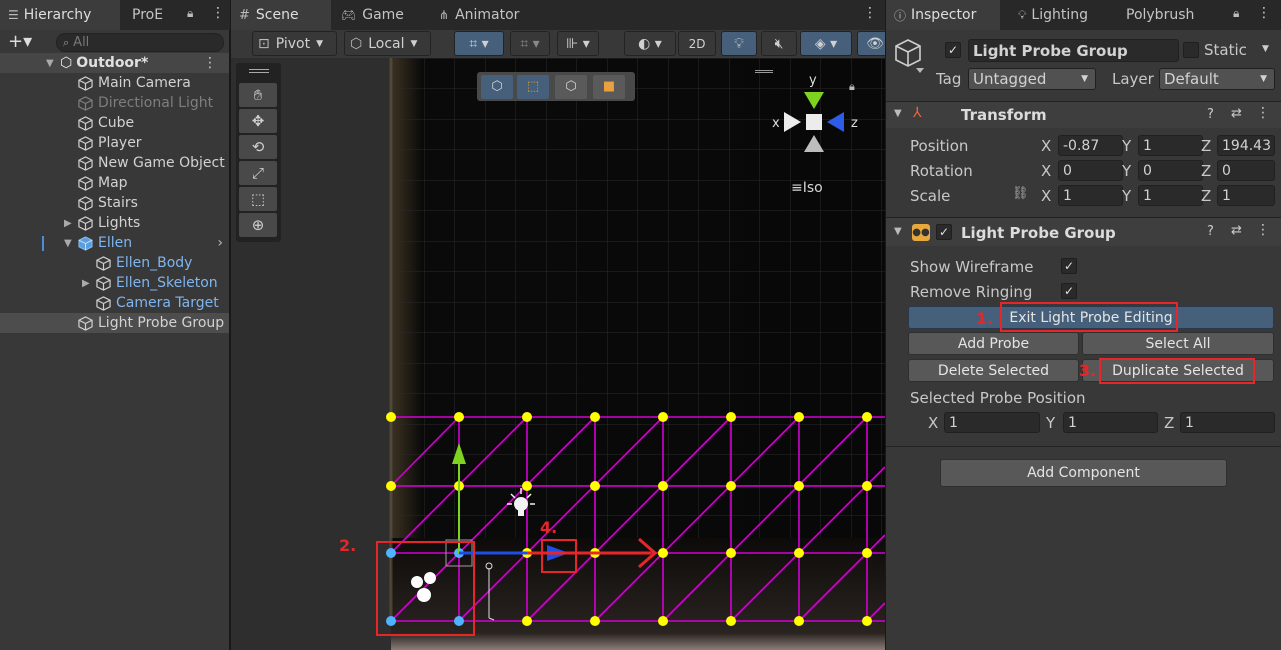 This screenshot has width=1281, height=650. I want to click on list-item: ▶ Lights, so click(114, 223).